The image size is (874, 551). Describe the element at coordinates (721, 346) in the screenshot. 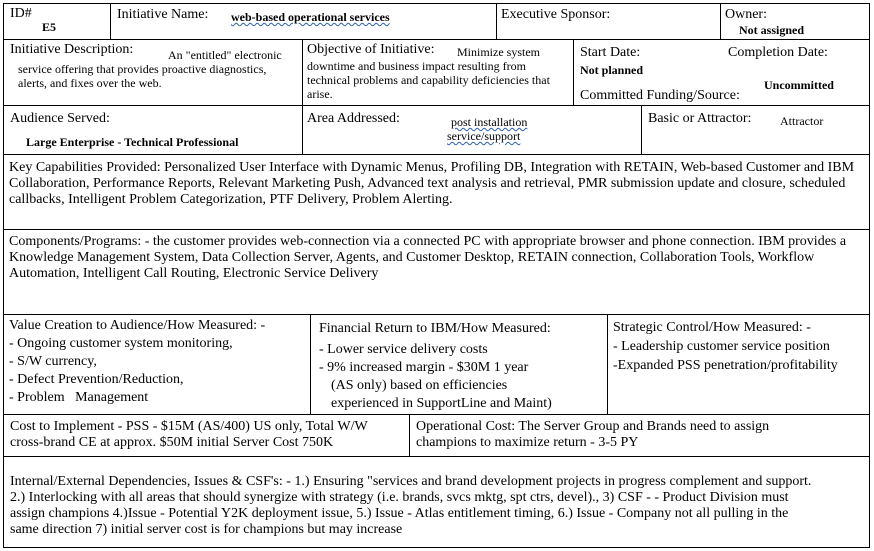

I see `strategic-line: - Leadership customer service position` at that location.